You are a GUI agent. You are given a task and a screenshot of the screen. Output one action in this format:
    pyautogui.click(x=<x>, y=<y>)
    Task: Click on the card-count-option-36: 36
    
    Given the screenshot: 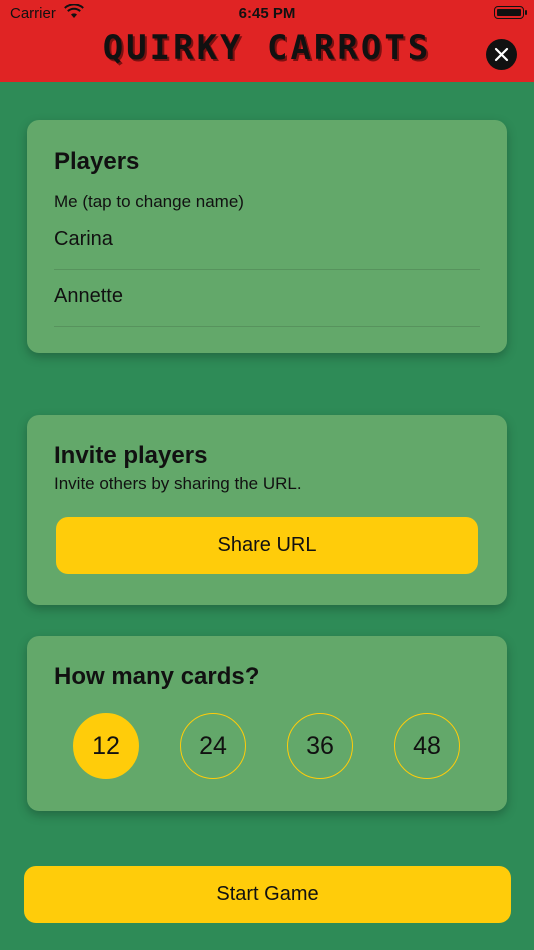 What is the action you would take?
    pyautogui.click(x=320, y=746)
    